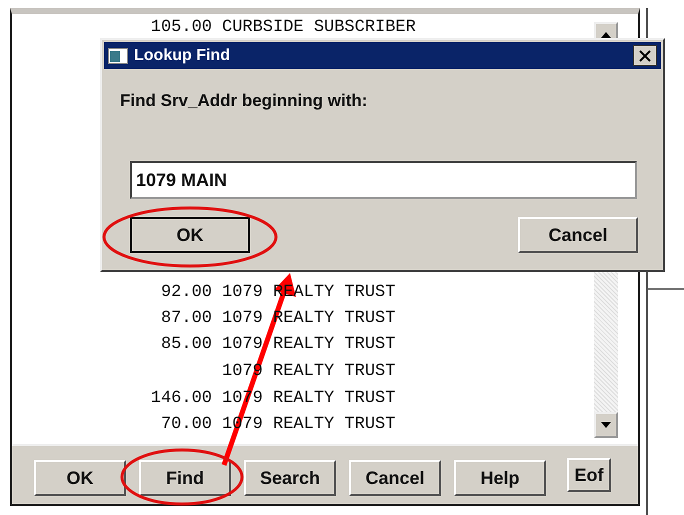 This screenshot has width=684, height=515. I want to click on down-triangle-icon, so click(606, 425).